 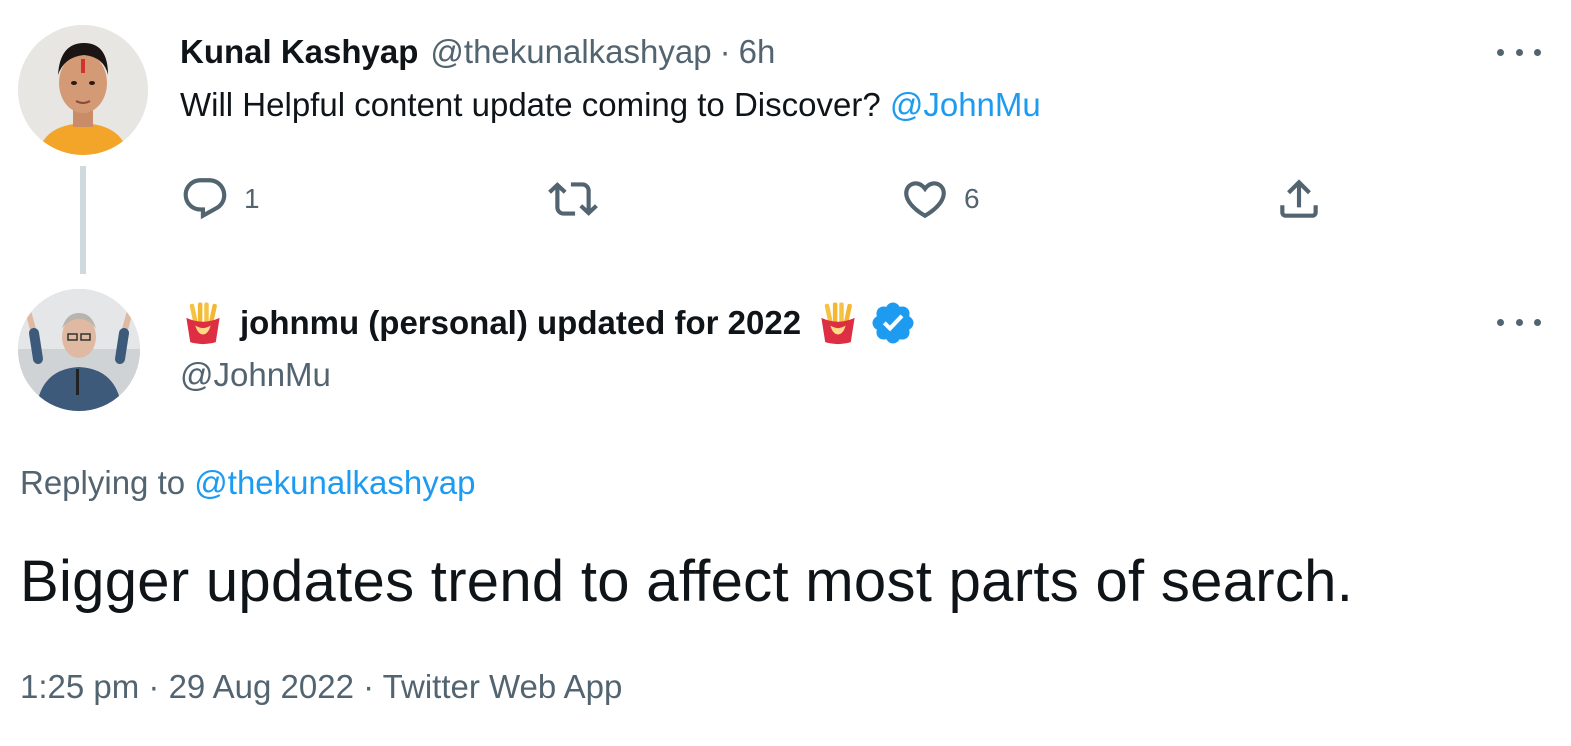 What do you see at coordinates (757, 52) in the screenshot?
I see `parent-tweet-time: 6h` at bounding box center [757, 52].